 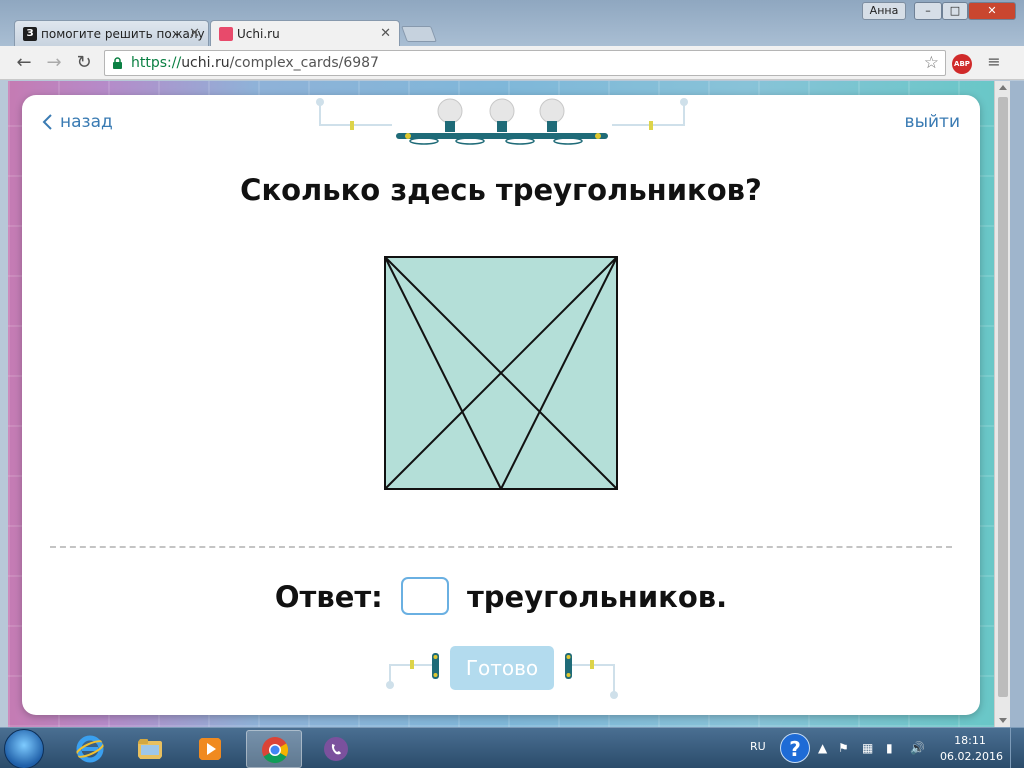 I want to click on back-link: назад, so click(x=76, y=122).